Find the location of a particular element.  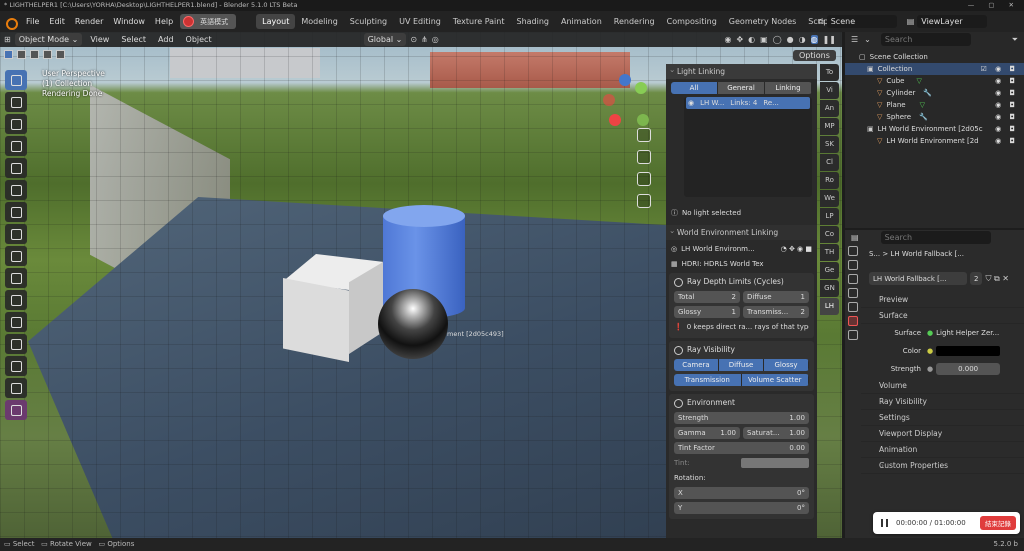

annotate-tool is located at coordinates (16, 212).